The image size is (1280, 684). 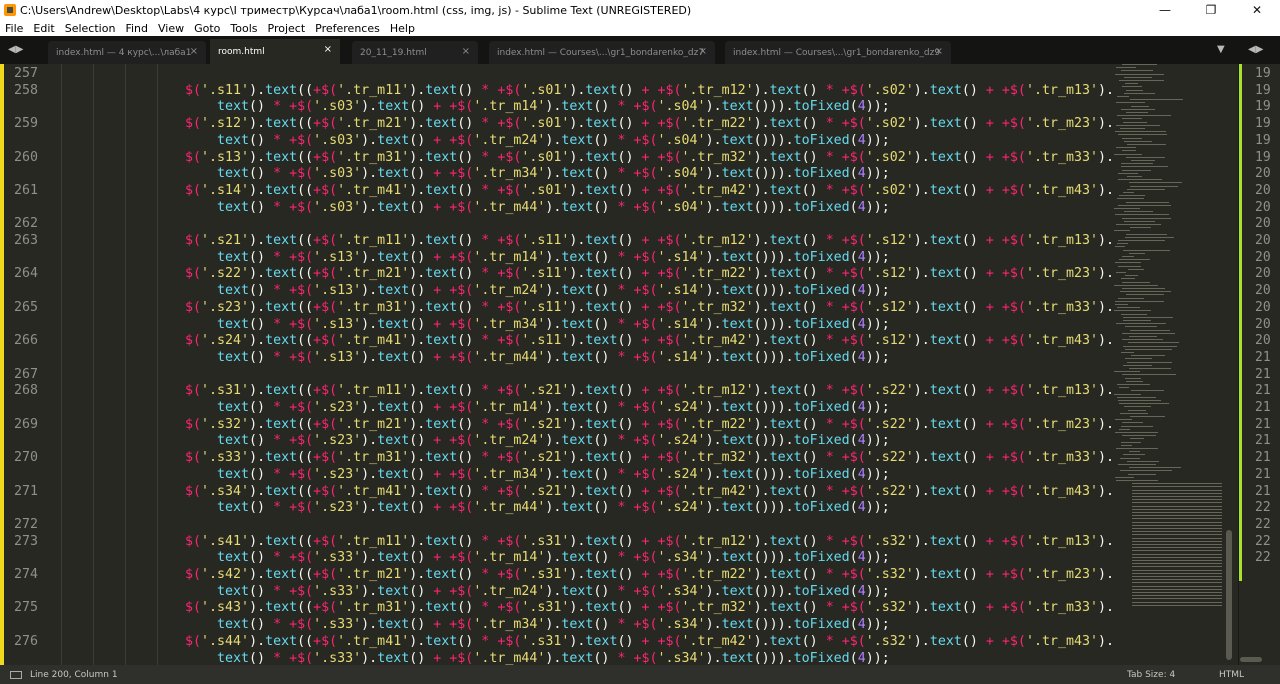 I want to click on menu-tools: Tools, so click(x=243, y=28).